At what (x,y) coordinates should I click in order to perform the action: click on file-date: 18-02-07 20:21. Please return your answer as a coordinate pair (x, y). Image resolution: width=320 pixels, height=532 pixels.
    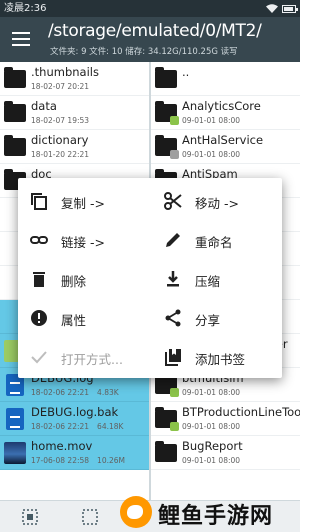
    Looking at the image, I should click on (60, 86).